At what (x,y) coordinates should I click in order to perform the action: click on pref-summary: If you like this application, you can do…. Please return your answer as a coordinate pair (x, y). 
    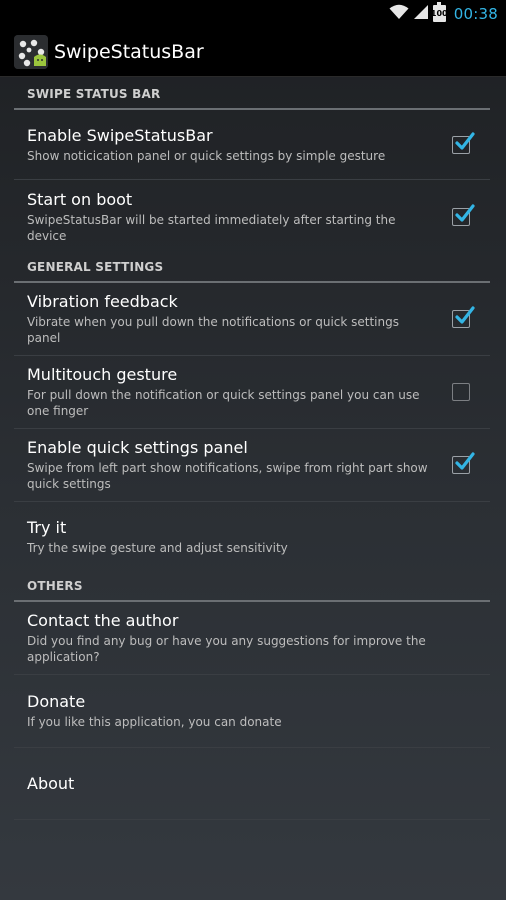
    Looking at the image, I should click on (154, 722).